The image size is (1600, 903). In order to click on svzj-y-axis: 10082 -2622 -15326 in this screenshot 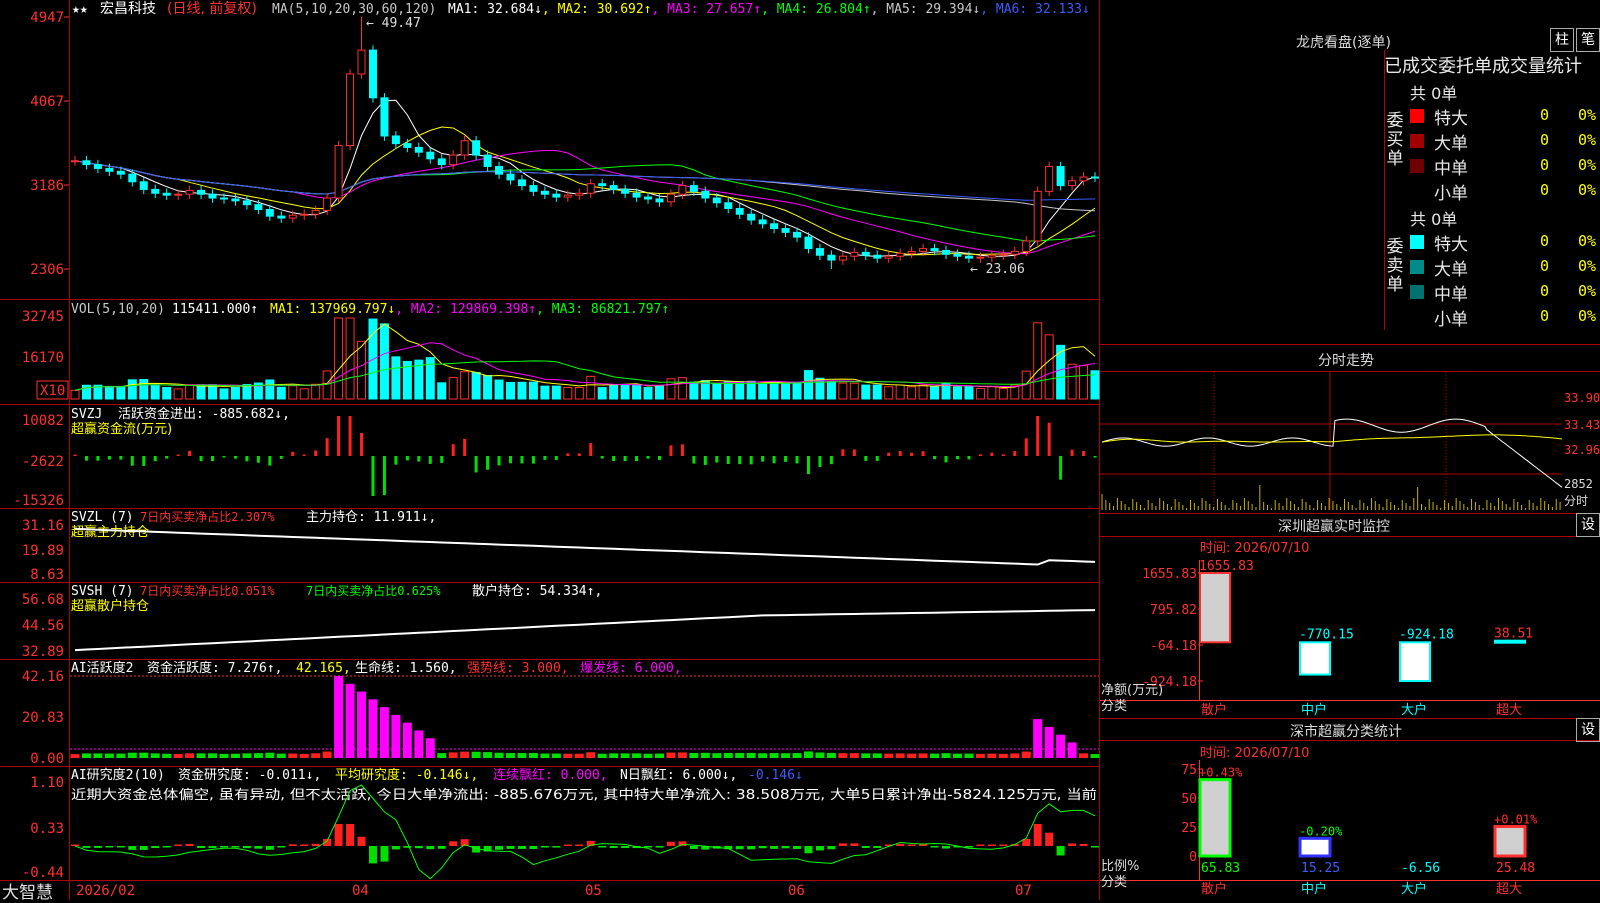, I will do `click(38, 461)`.